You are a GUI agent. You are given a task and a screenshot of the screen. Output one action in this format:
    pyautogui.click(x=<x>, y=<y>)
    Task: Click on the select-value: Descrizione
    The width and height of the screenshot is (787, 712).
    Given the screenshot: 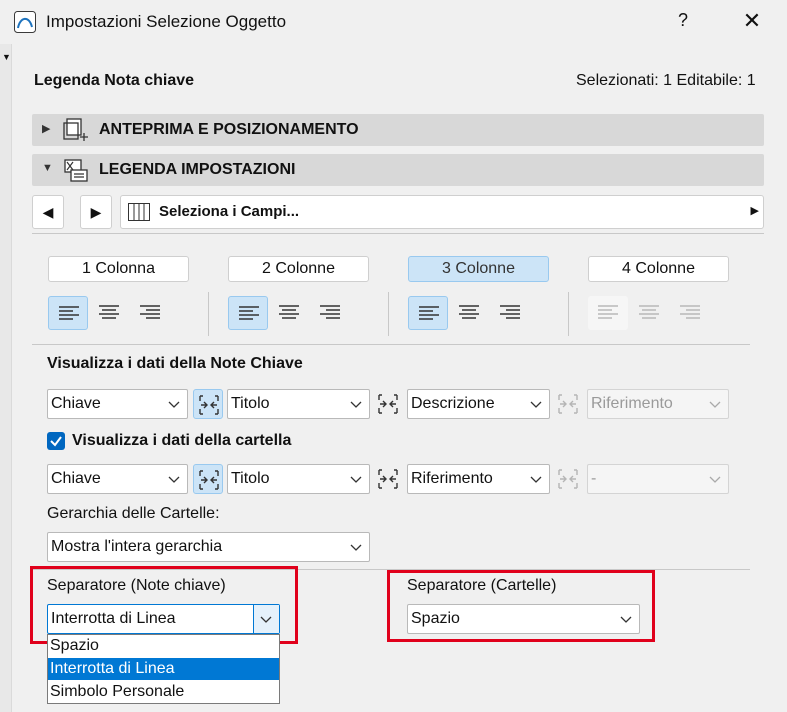 What is the action you would take?
    pyautogui.click(x=453, y=403)
    